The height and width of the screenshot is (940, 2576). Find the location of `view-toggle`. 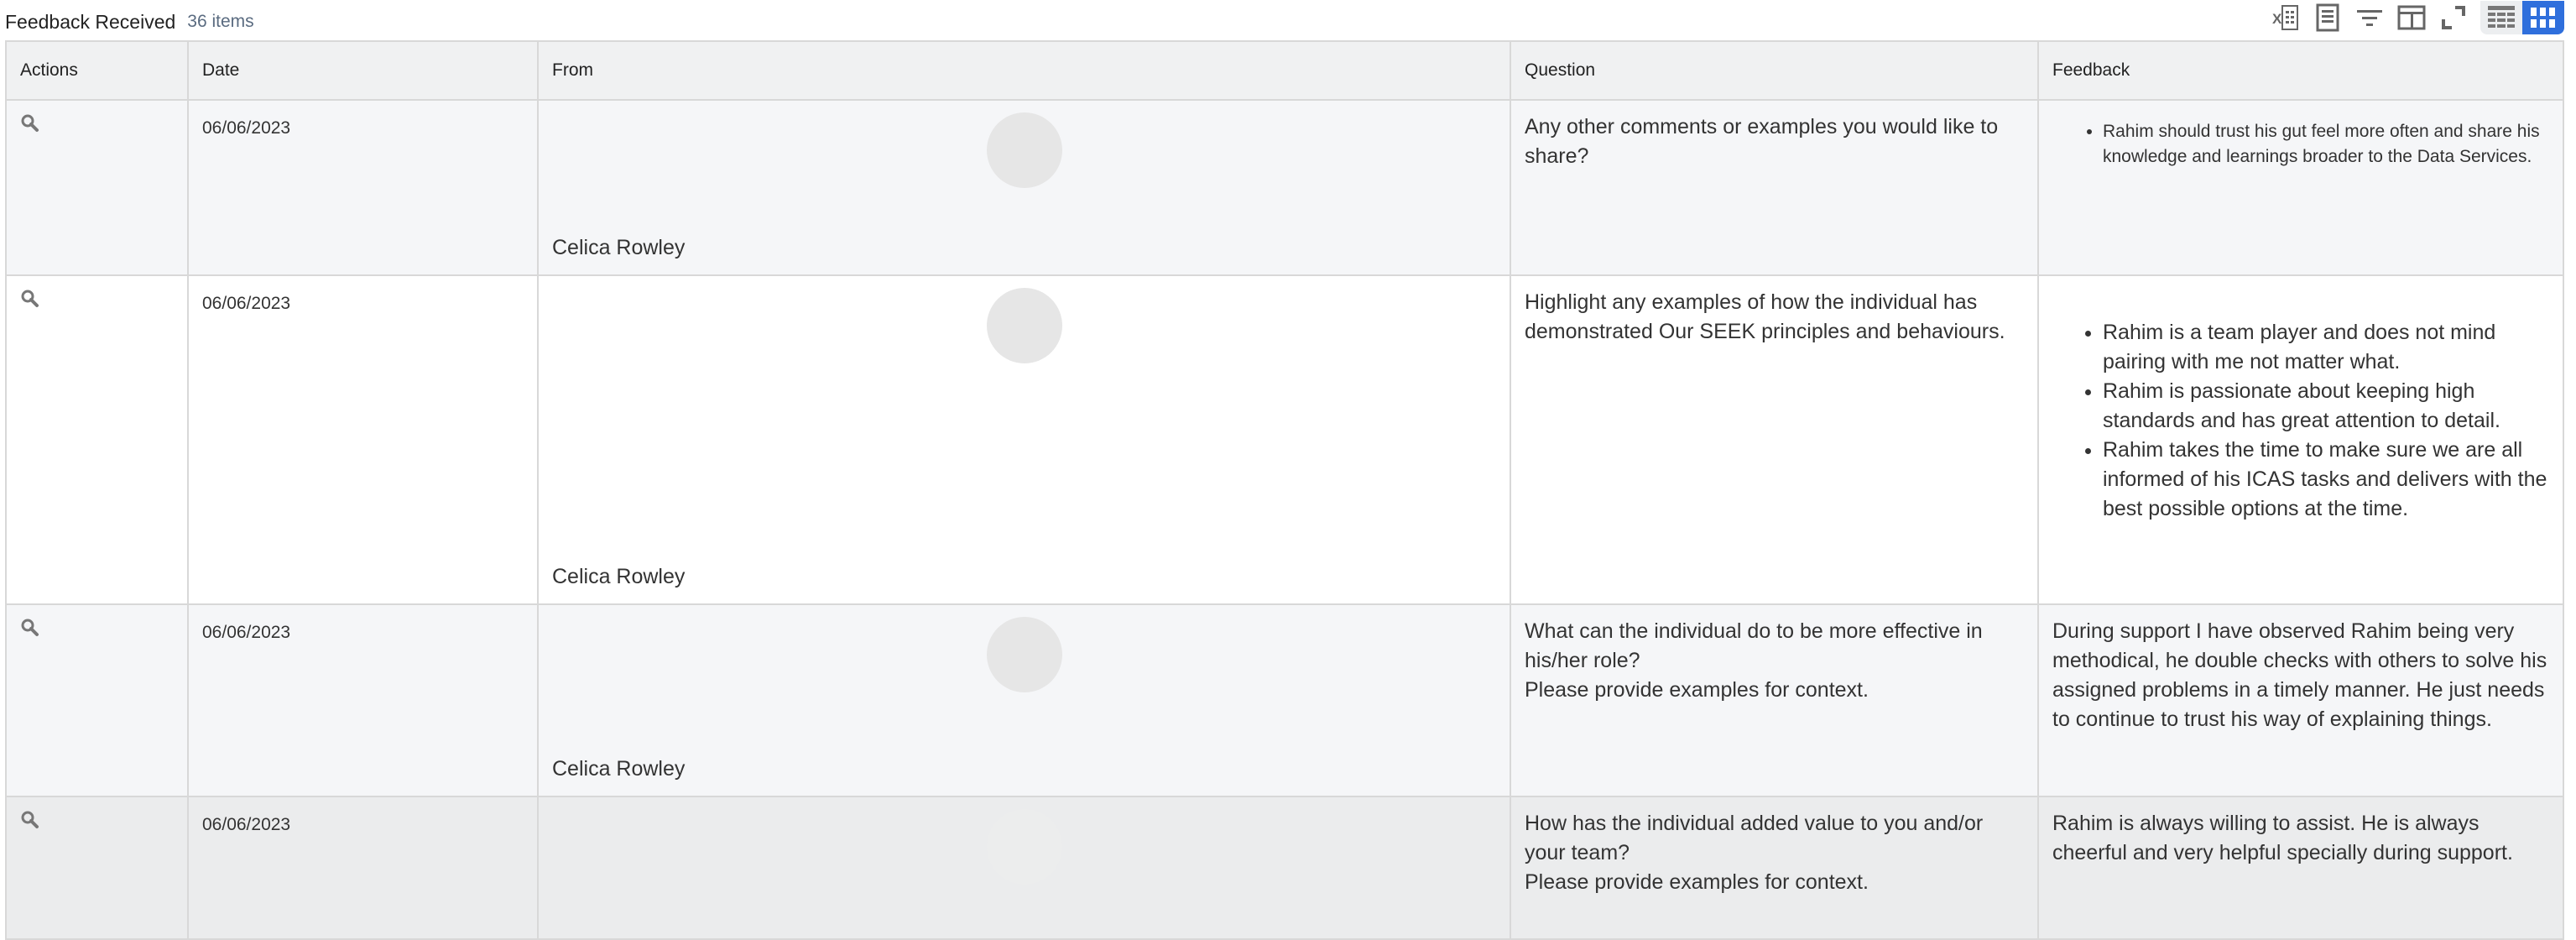

view-toggle is located at coordinates (2522, 17).